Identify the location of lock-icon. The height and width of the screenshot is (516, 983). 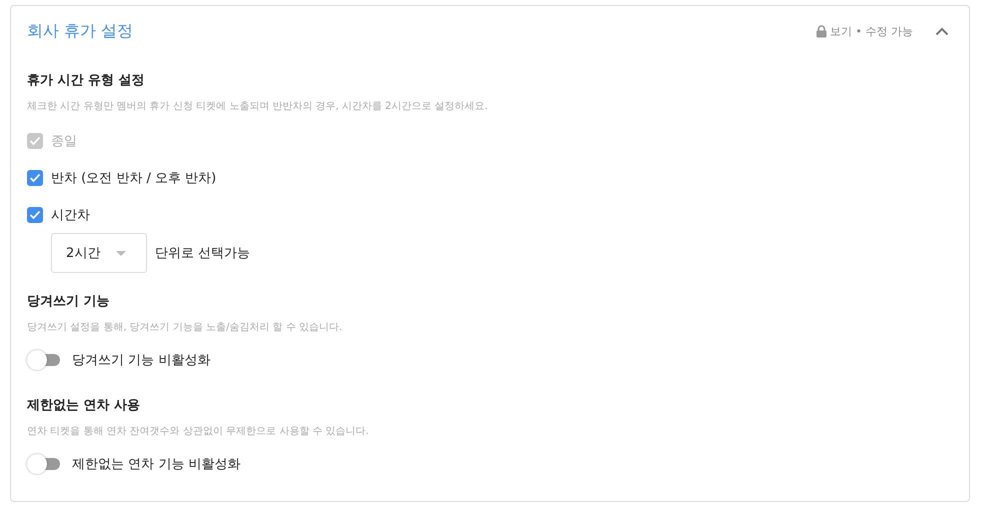
(822, 31).